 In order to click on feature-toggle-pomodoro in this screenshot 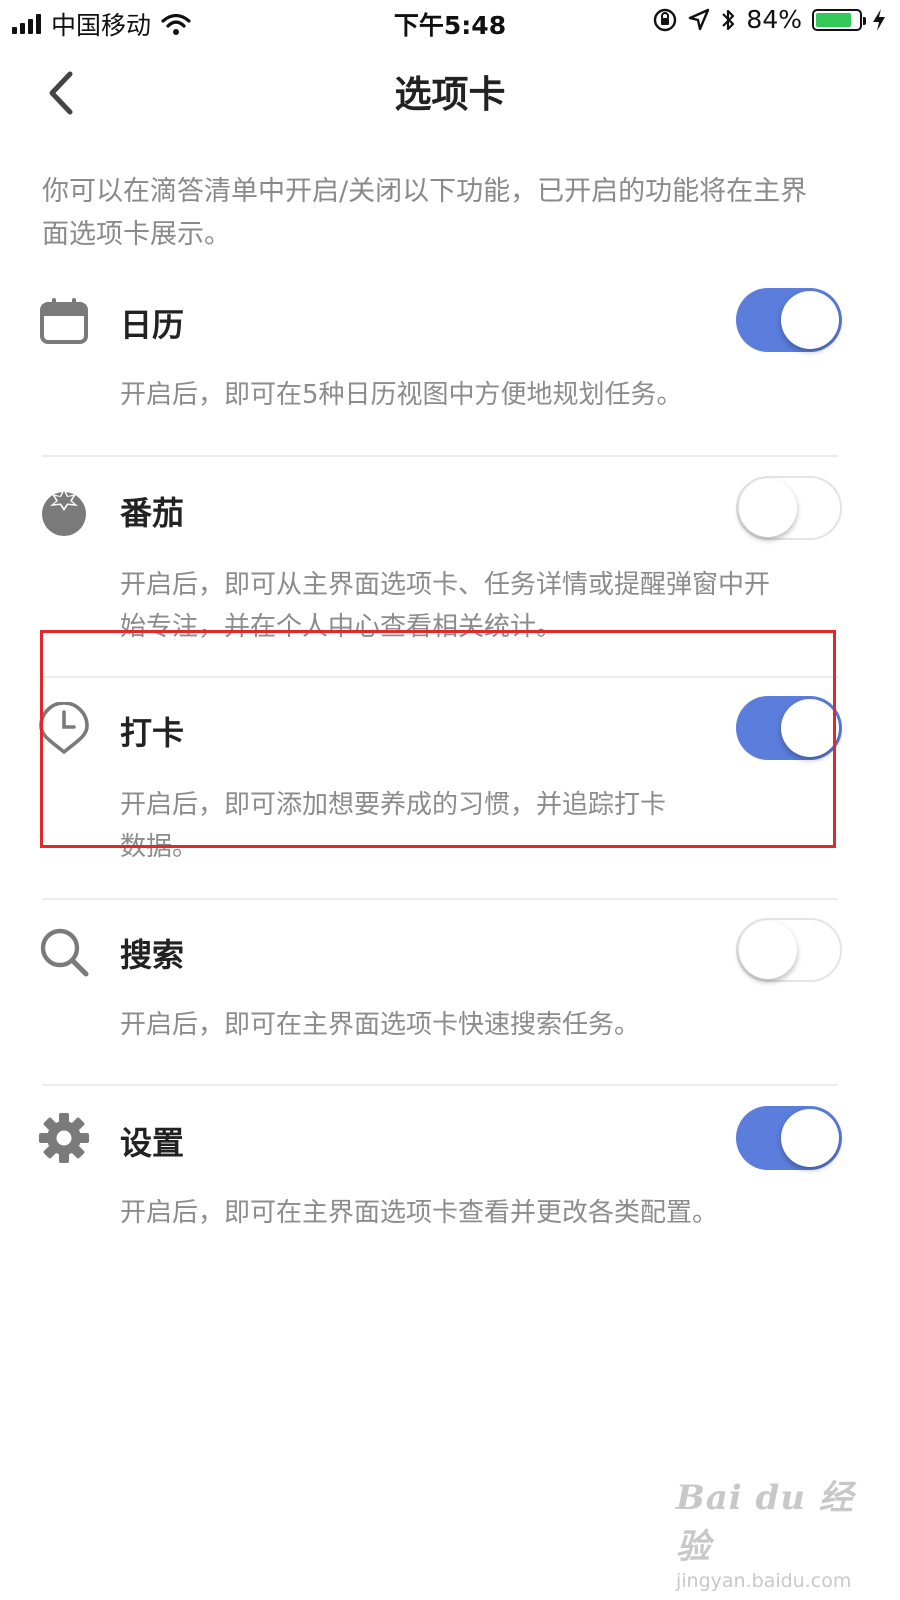, I will do `click(789, 508)`.